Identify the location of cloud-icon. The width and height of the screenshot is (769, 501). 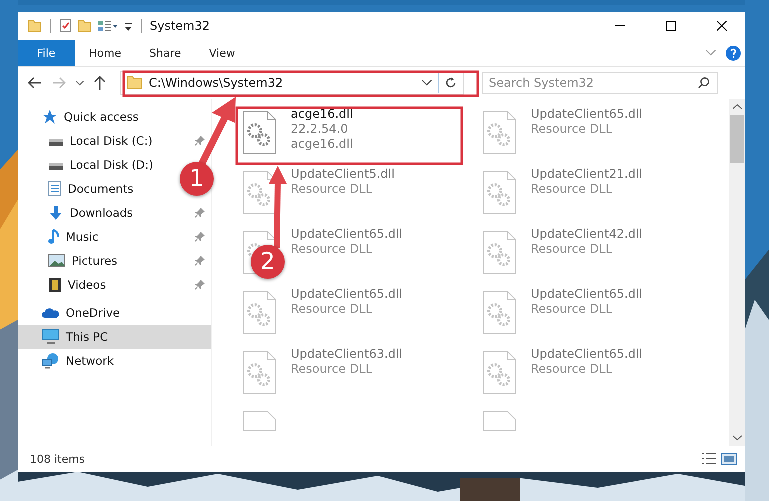
(51, 313).